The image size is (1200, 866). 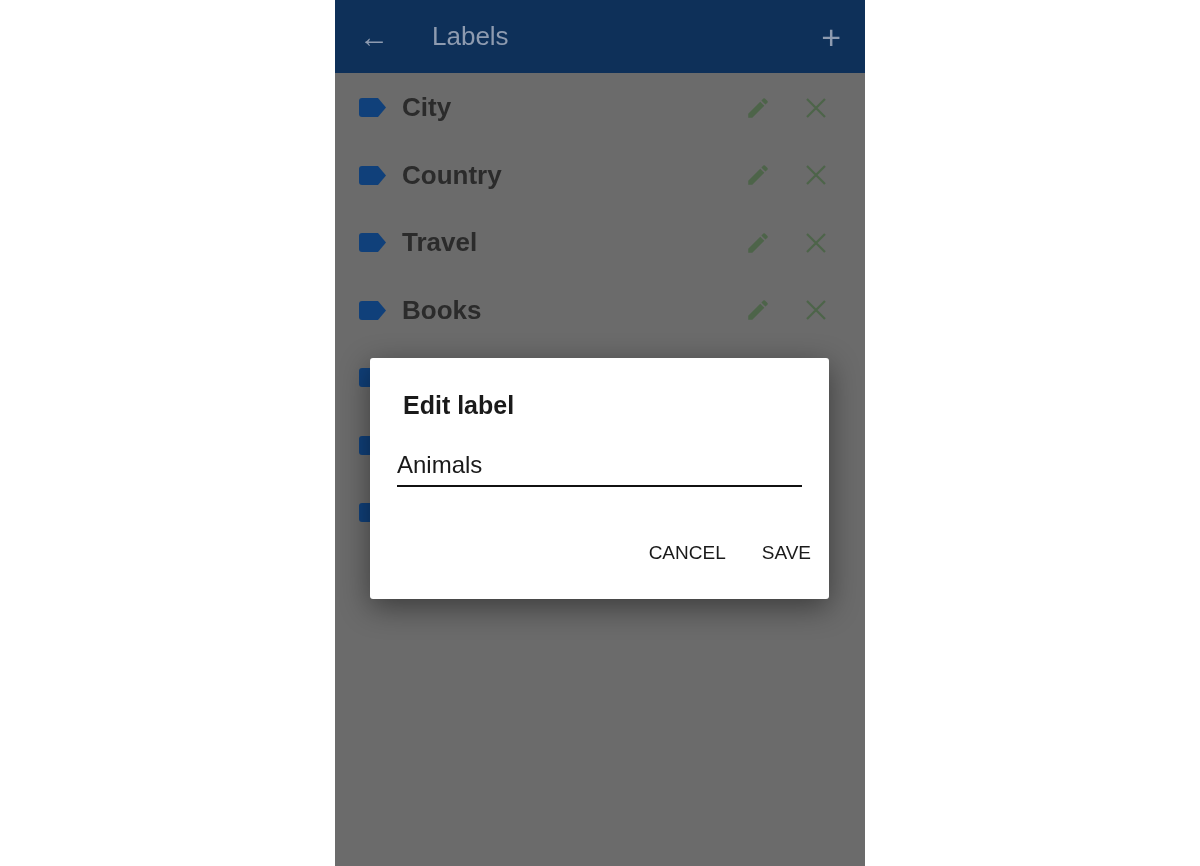 What do you see at coordinates (831, 36) in the screenshot?
I see `add-button: +` at bounding box center [831, 36].